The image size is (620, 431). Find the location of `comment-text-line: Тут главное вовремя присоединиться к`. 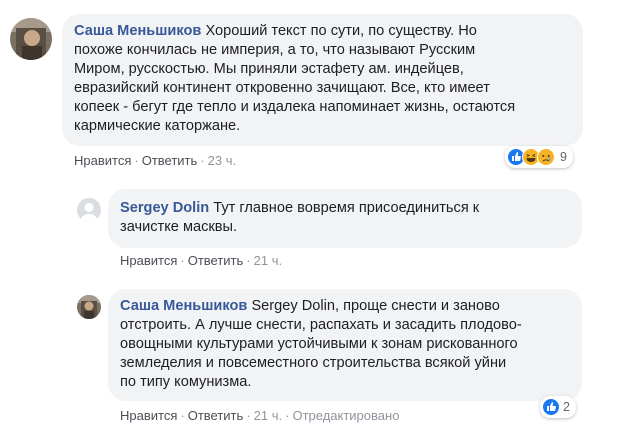

comment-text-line: Тут главное вовремя присоединиться к is located at coordinates (346, 208).